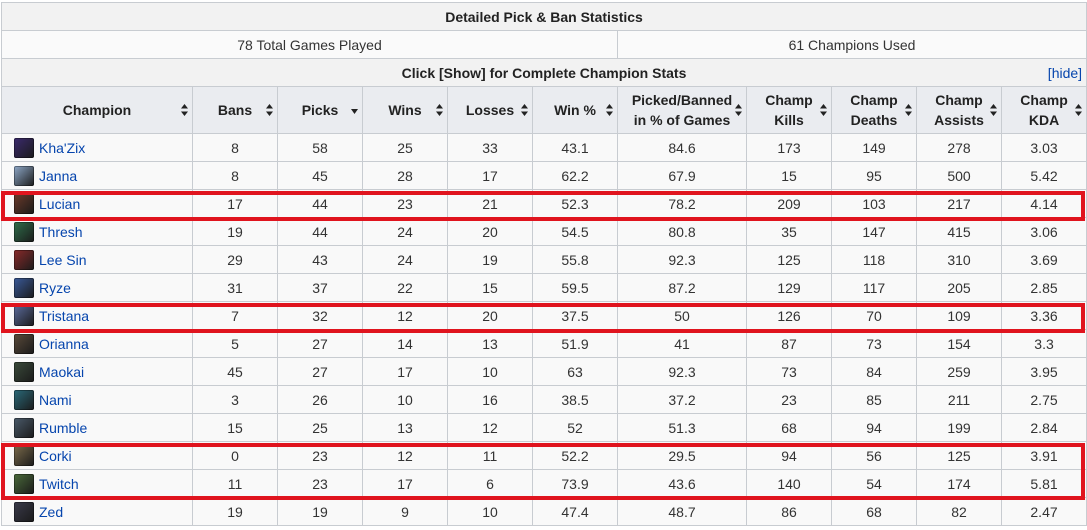 Image resolution: width=1087 pixels, height=530 pixels. Describe the element at coordinates (490, 511) in the screenshot. I see `cell-losses: 10` at that location.